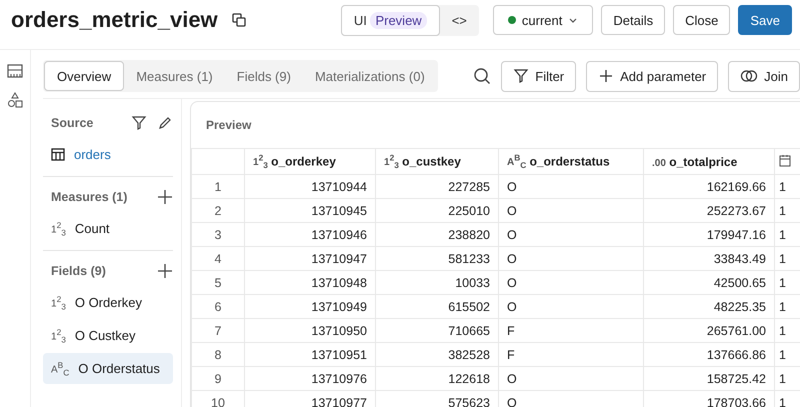  What do you see at coordinates (218, 378) in the screenshot?
I see `row-number: 9` at bounding box center [218, 378].